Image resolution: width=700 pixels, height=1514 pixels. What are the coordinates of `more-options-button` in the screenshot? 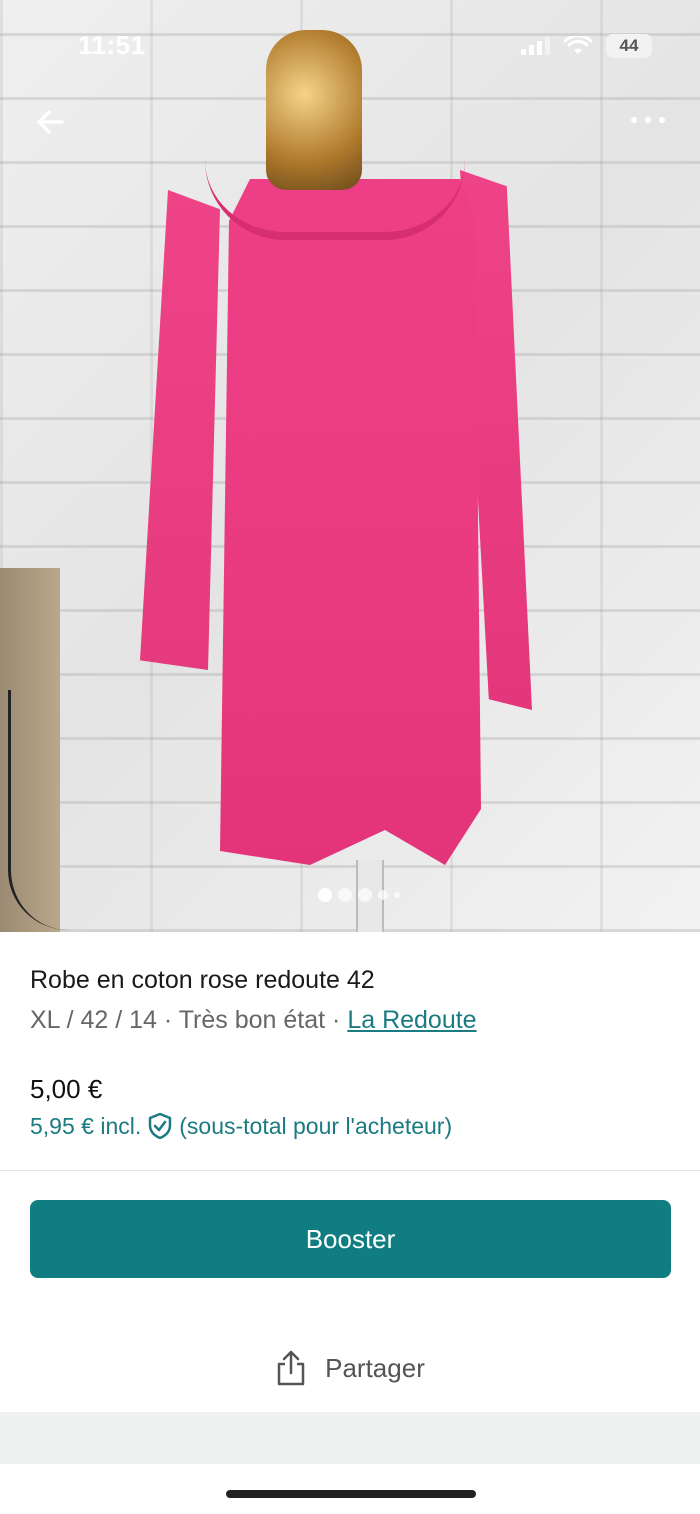 It's located at (648, 120).